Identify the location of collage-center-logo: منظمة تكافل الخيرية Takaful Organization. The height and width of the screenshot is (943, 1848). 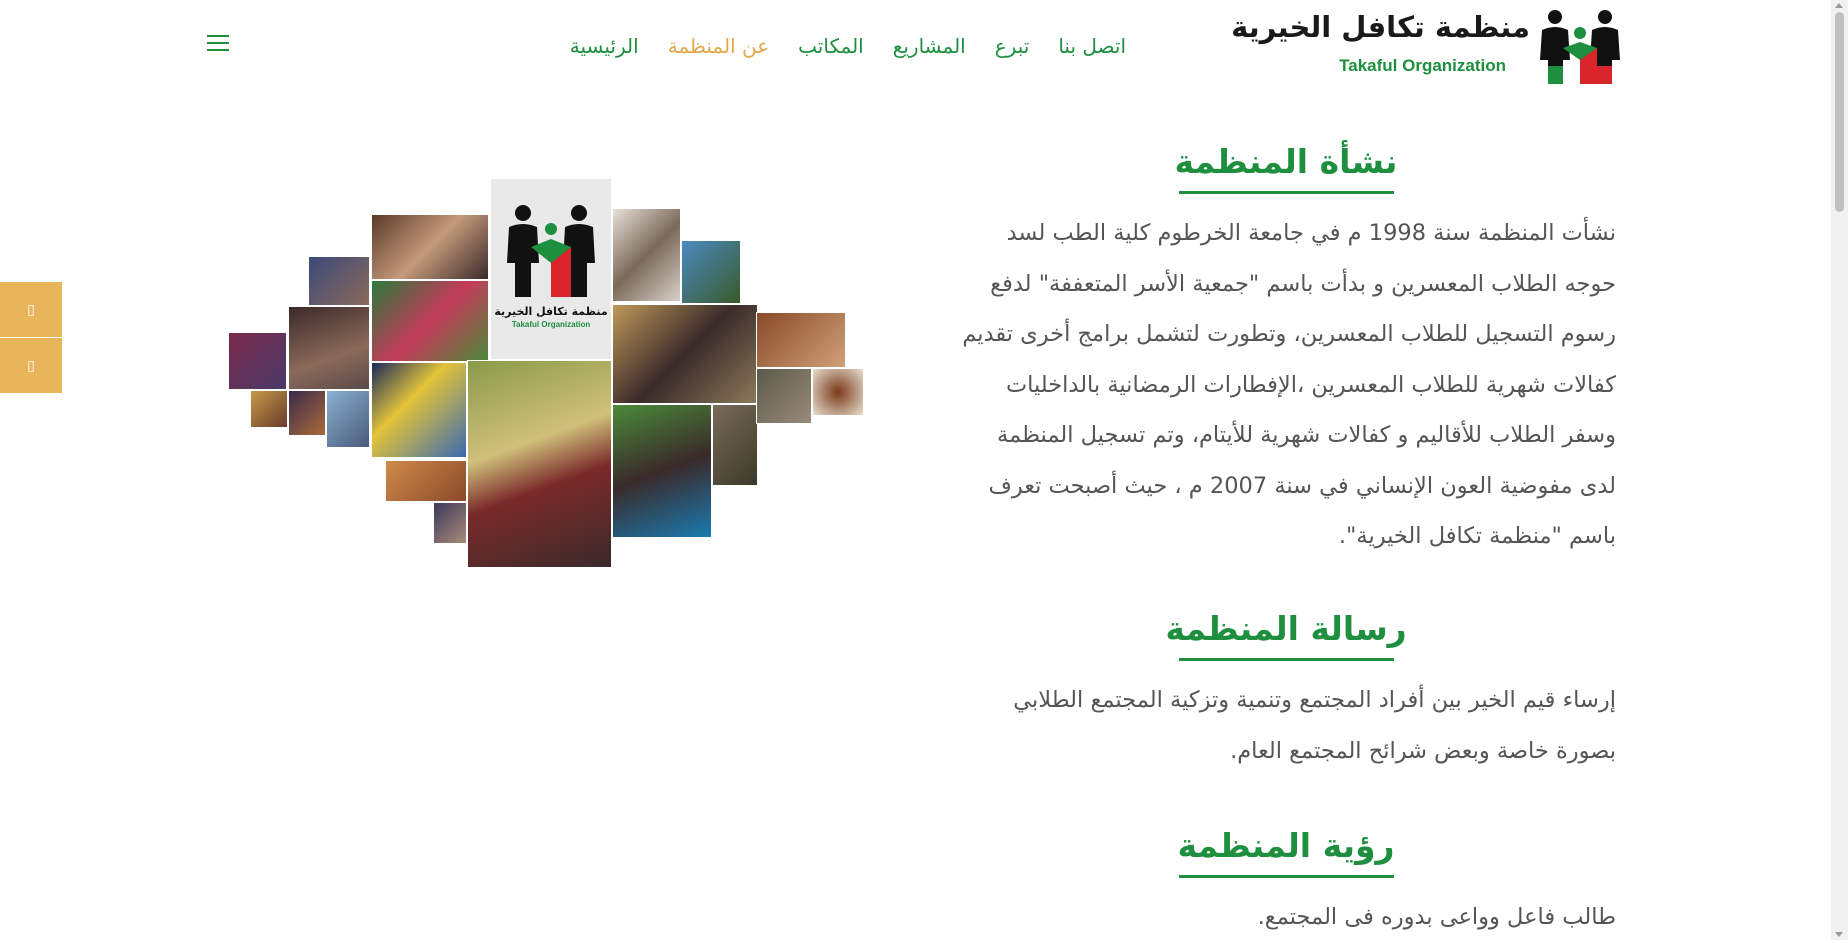
(551, 269).